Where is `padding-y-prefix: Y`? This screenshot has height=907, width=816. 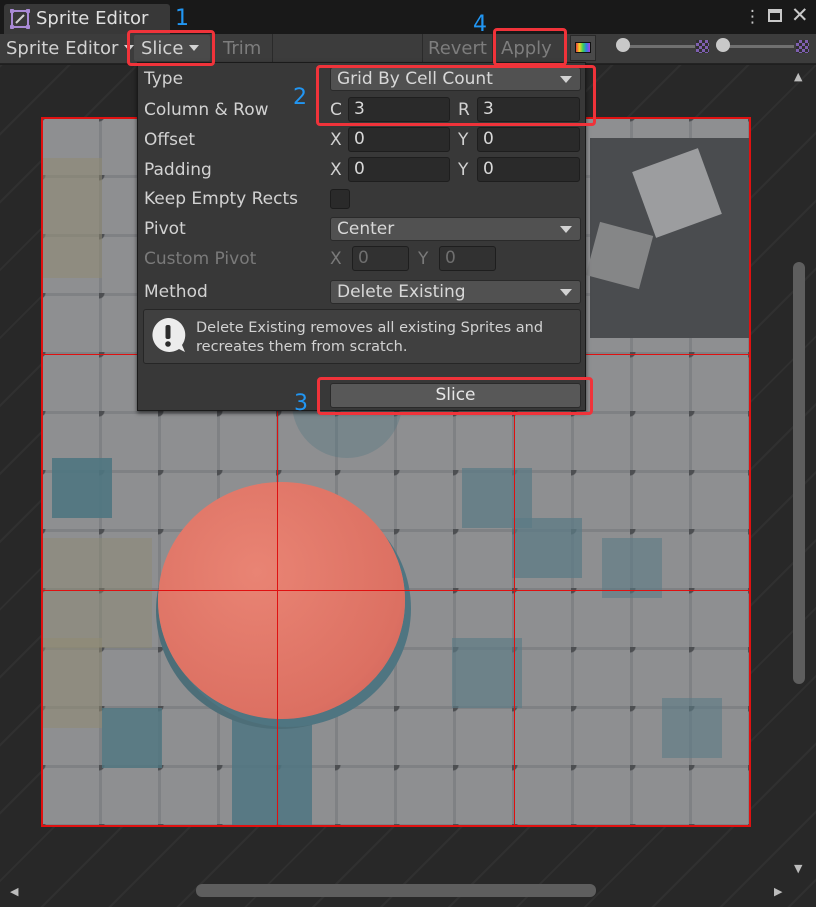
padding-y-prefix: Y is located at coordinates (463, 170).